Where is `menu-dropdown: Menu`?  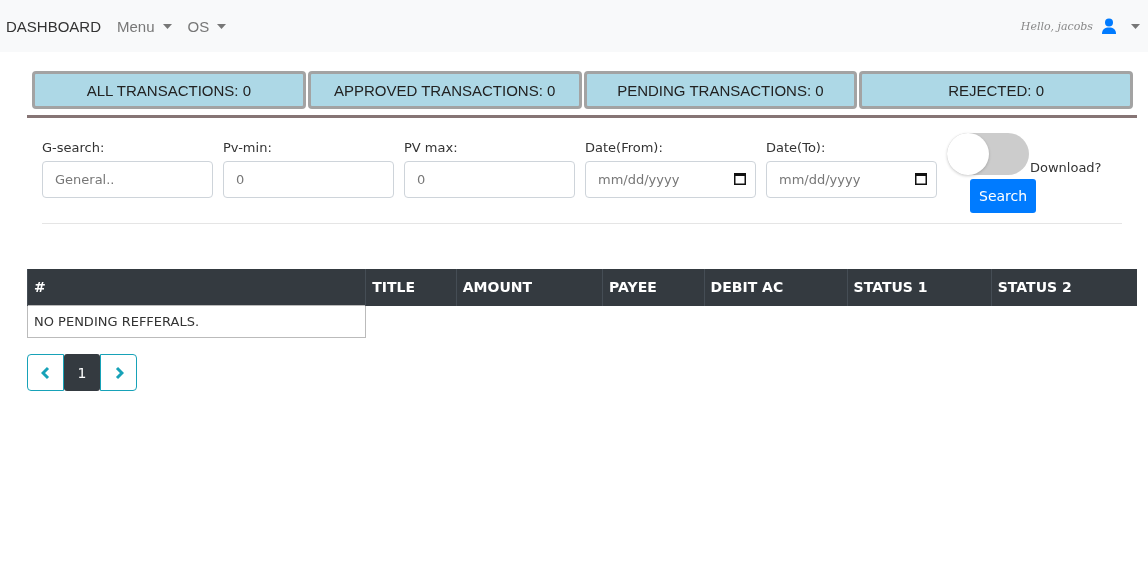
menu-dropdown: Menu is located at coordinates (144, 26).